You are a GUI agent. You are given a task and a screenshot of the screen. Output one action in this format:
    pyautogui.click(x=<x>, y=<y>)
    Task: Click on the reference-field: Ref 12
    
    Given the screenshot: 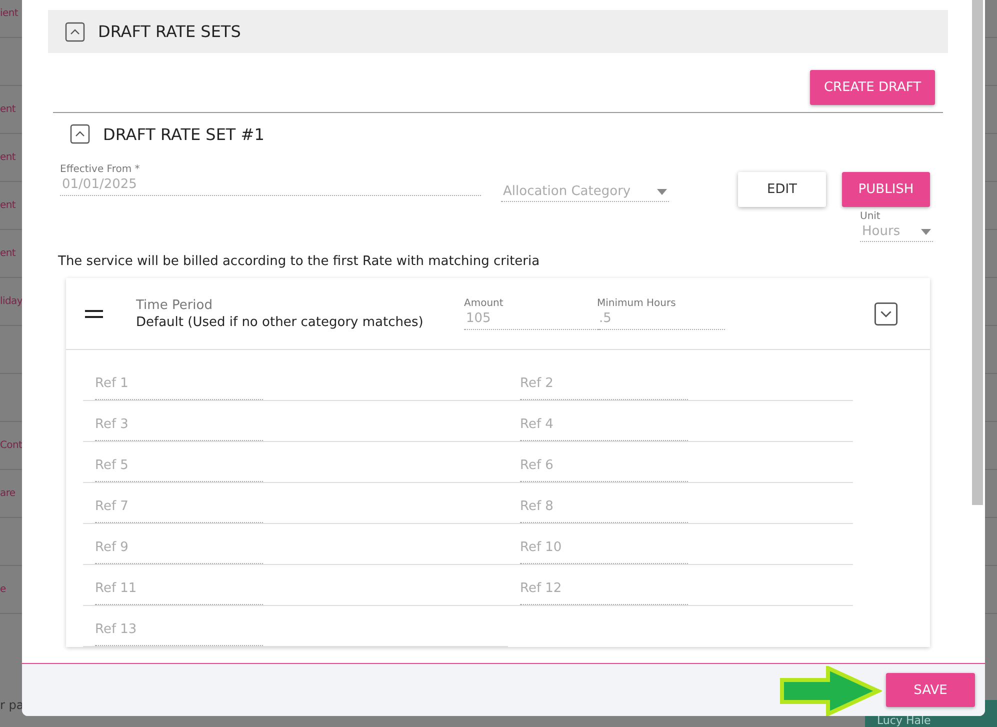 What is the action you would take?
    pyautogui.click(x=604, y=593)
    